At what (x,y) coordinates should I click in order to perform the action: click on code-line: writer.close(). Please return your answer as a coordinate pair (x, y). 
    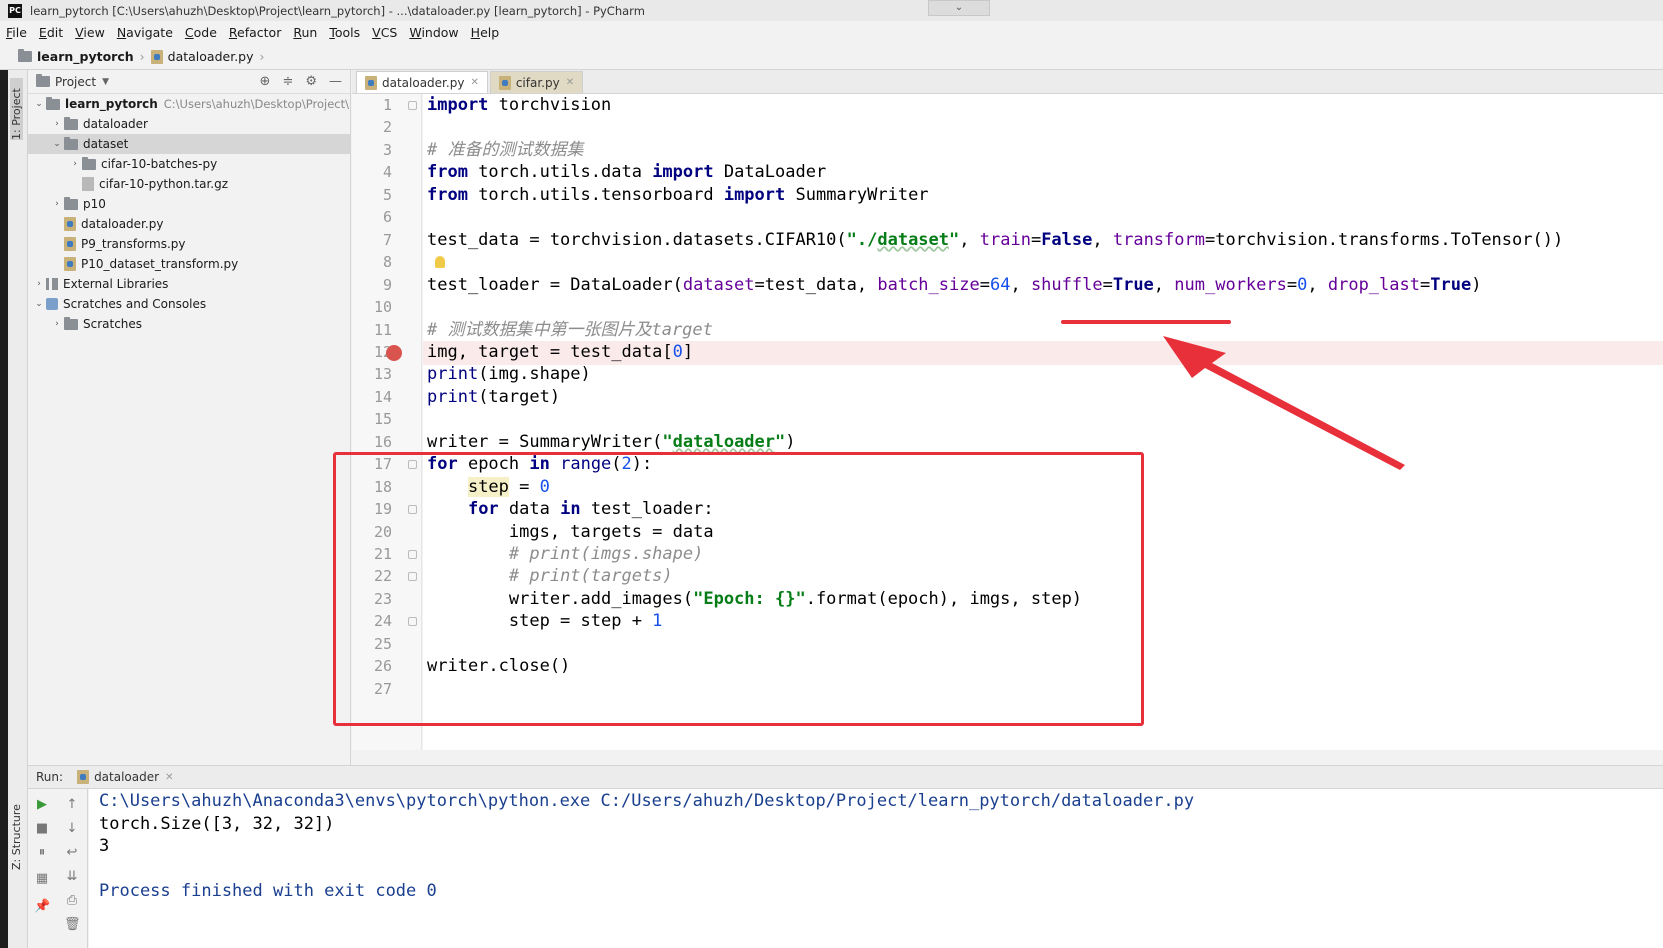
    Looking at the image, I should click on (498, 667).